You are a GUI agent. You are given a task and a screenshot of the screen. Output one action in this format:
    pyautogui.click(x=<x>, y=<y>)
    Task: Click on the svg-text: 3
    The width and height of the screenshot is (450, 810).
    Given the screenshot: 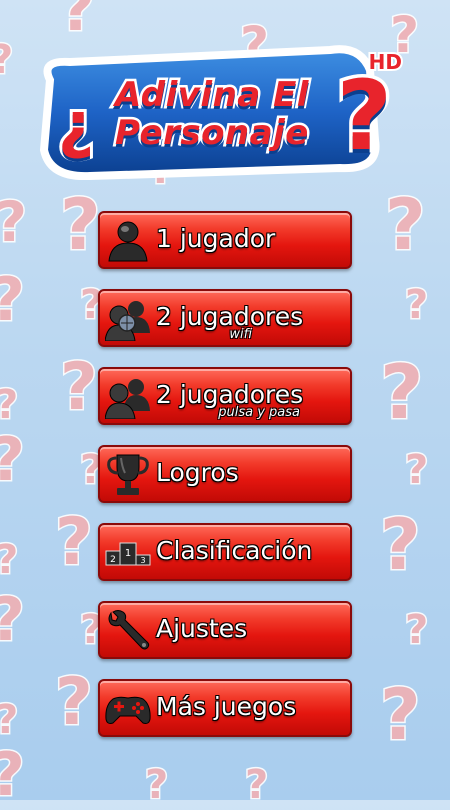 What is the action you would take?
    pyautogui.click(x=142, y=560)
    